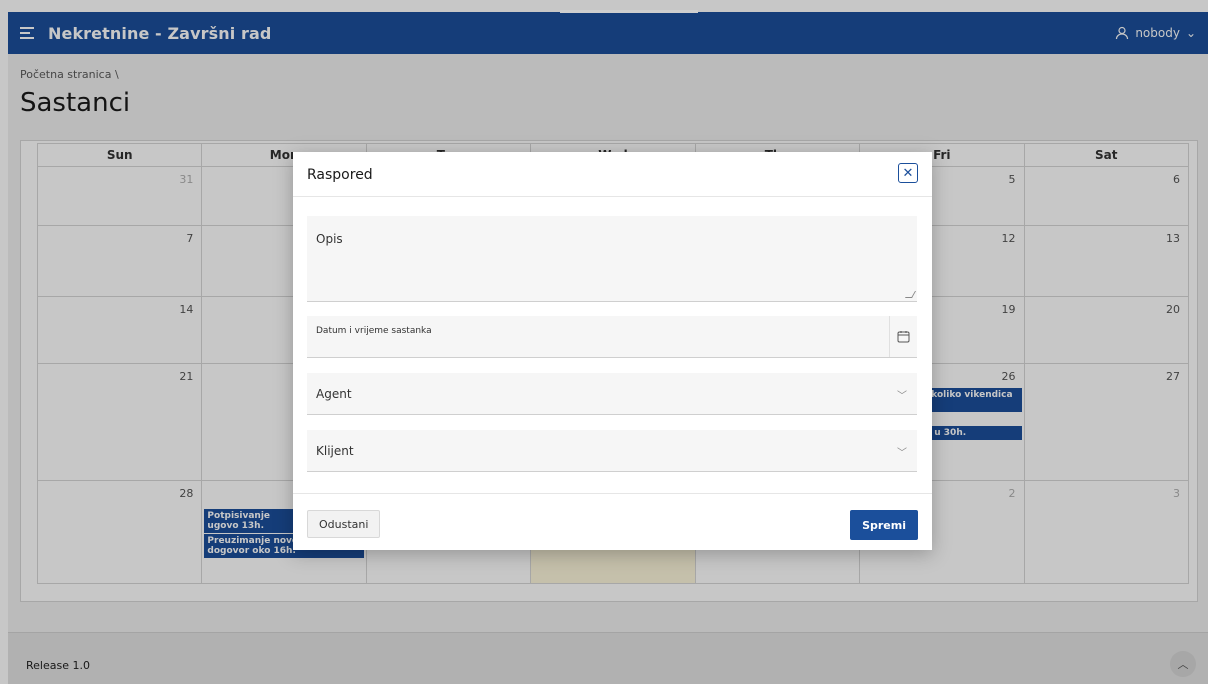 This screenshot has height=684, width=1208. Describe the element at coordinates (903, 336) in the screenshot. I see `calendar-icon` at that location.